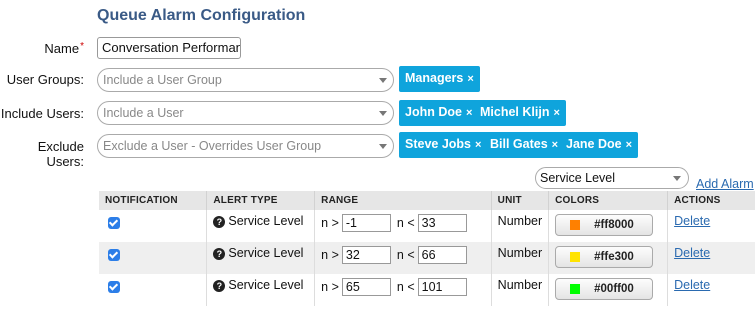  I want to click on name-field: Conversation Performanc, so click(169, 48).